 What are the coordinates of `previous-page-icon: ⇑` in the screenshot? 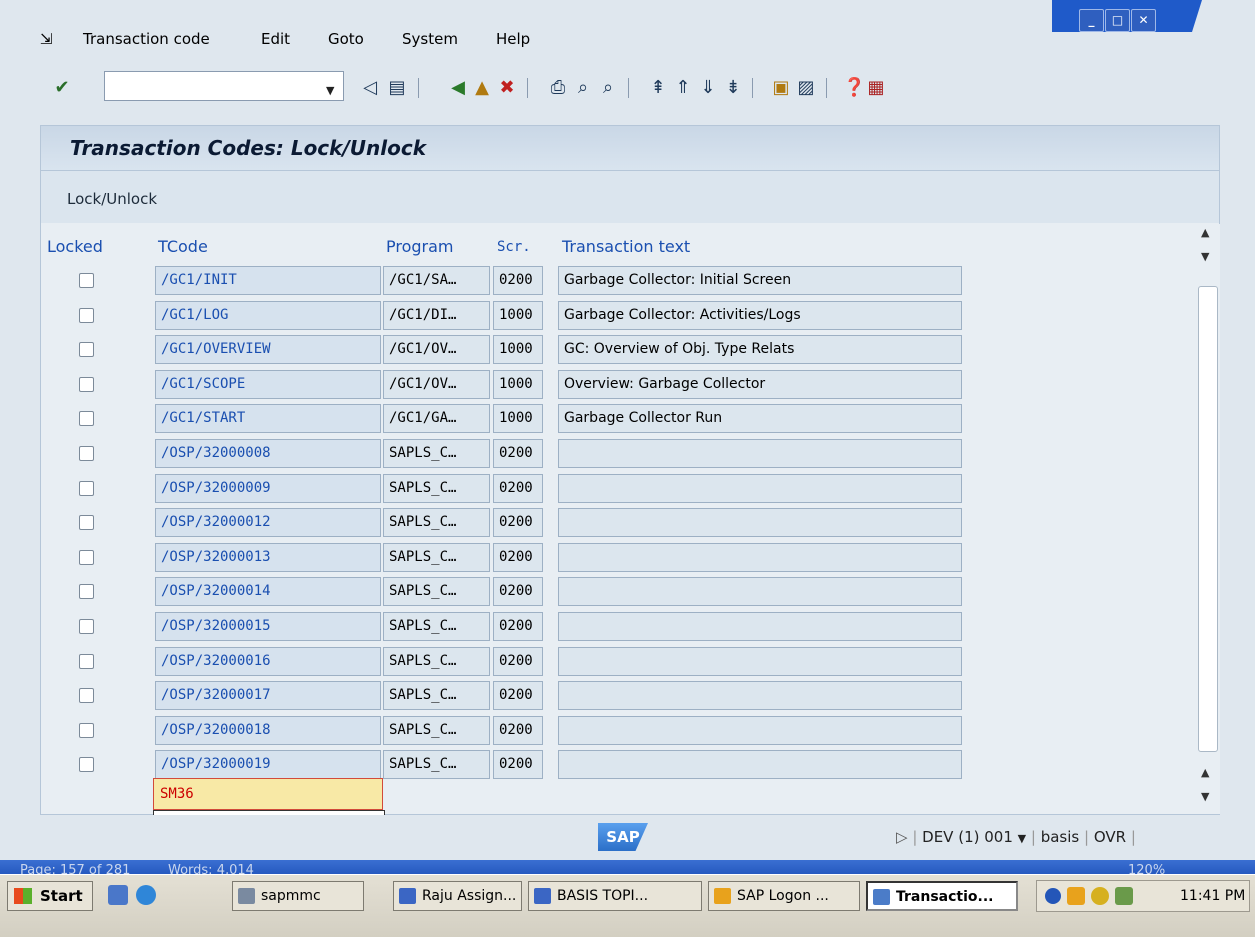 It's located at (683, 88).